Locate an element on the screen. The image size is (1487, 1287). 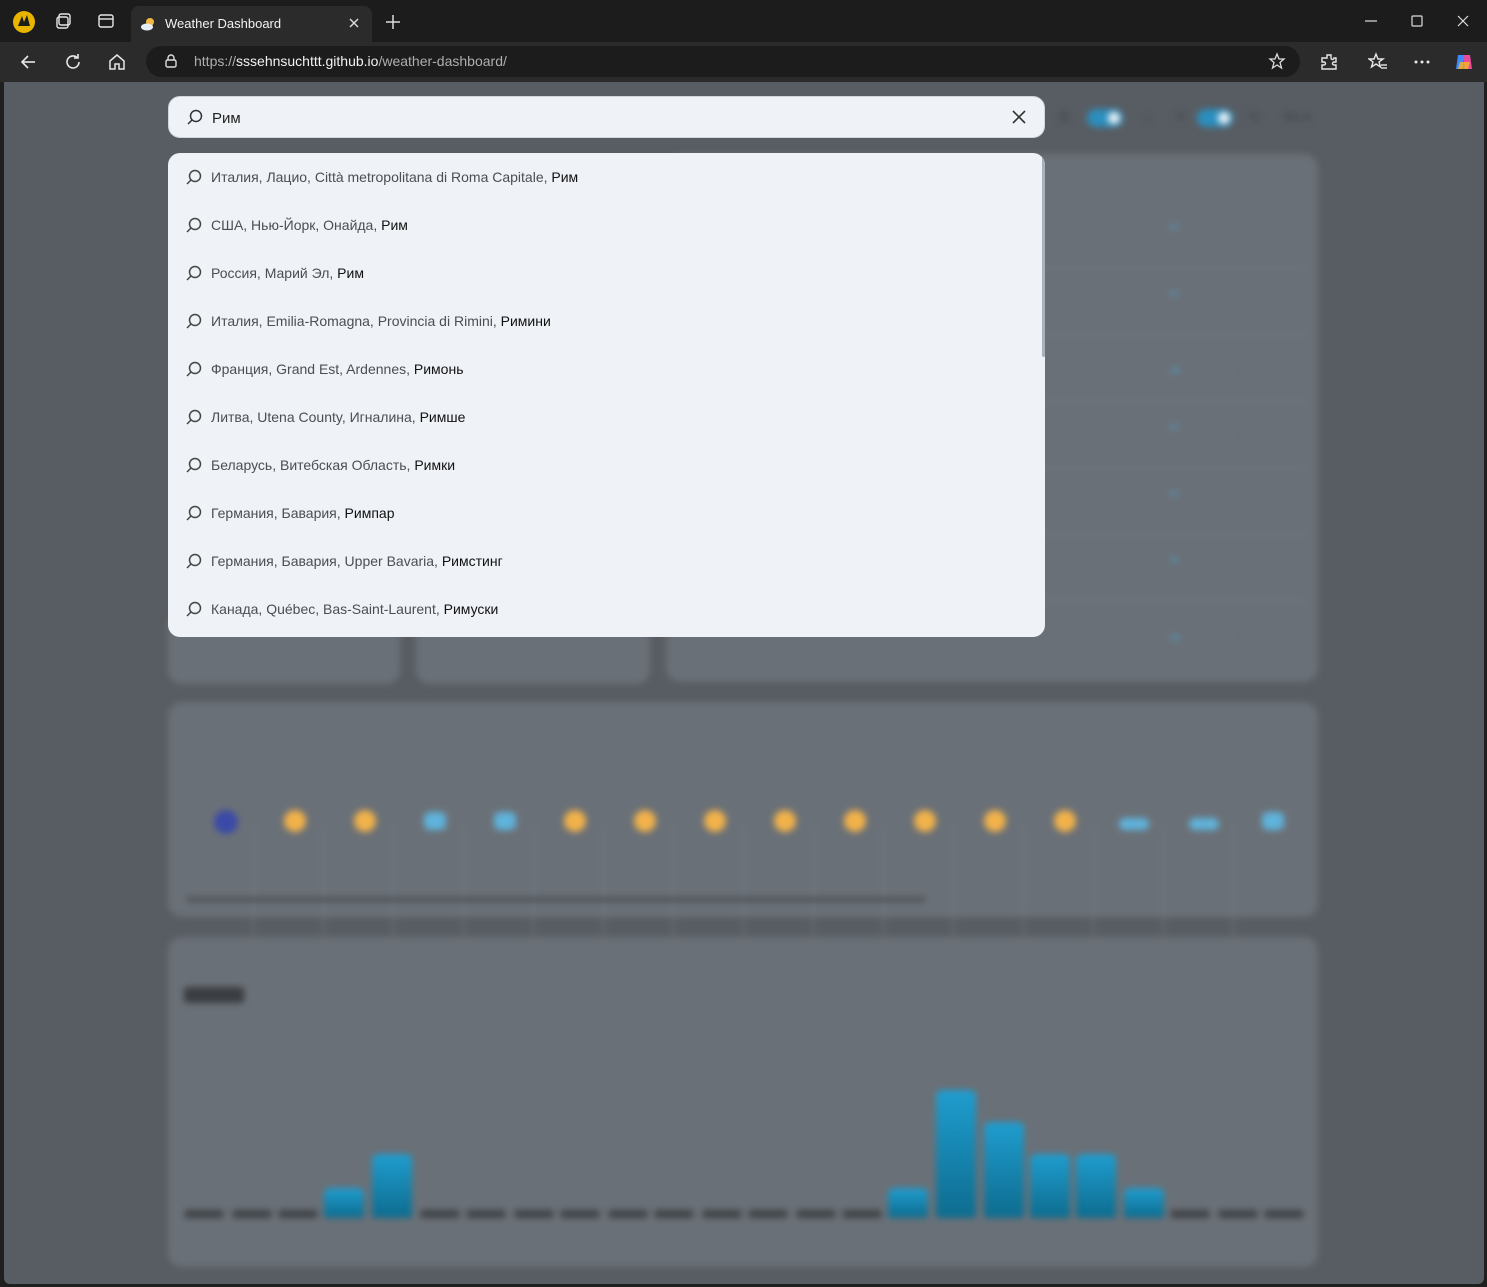
tab-weather-dashboard: Weather Dashboard is located at coordinates (251, 24).